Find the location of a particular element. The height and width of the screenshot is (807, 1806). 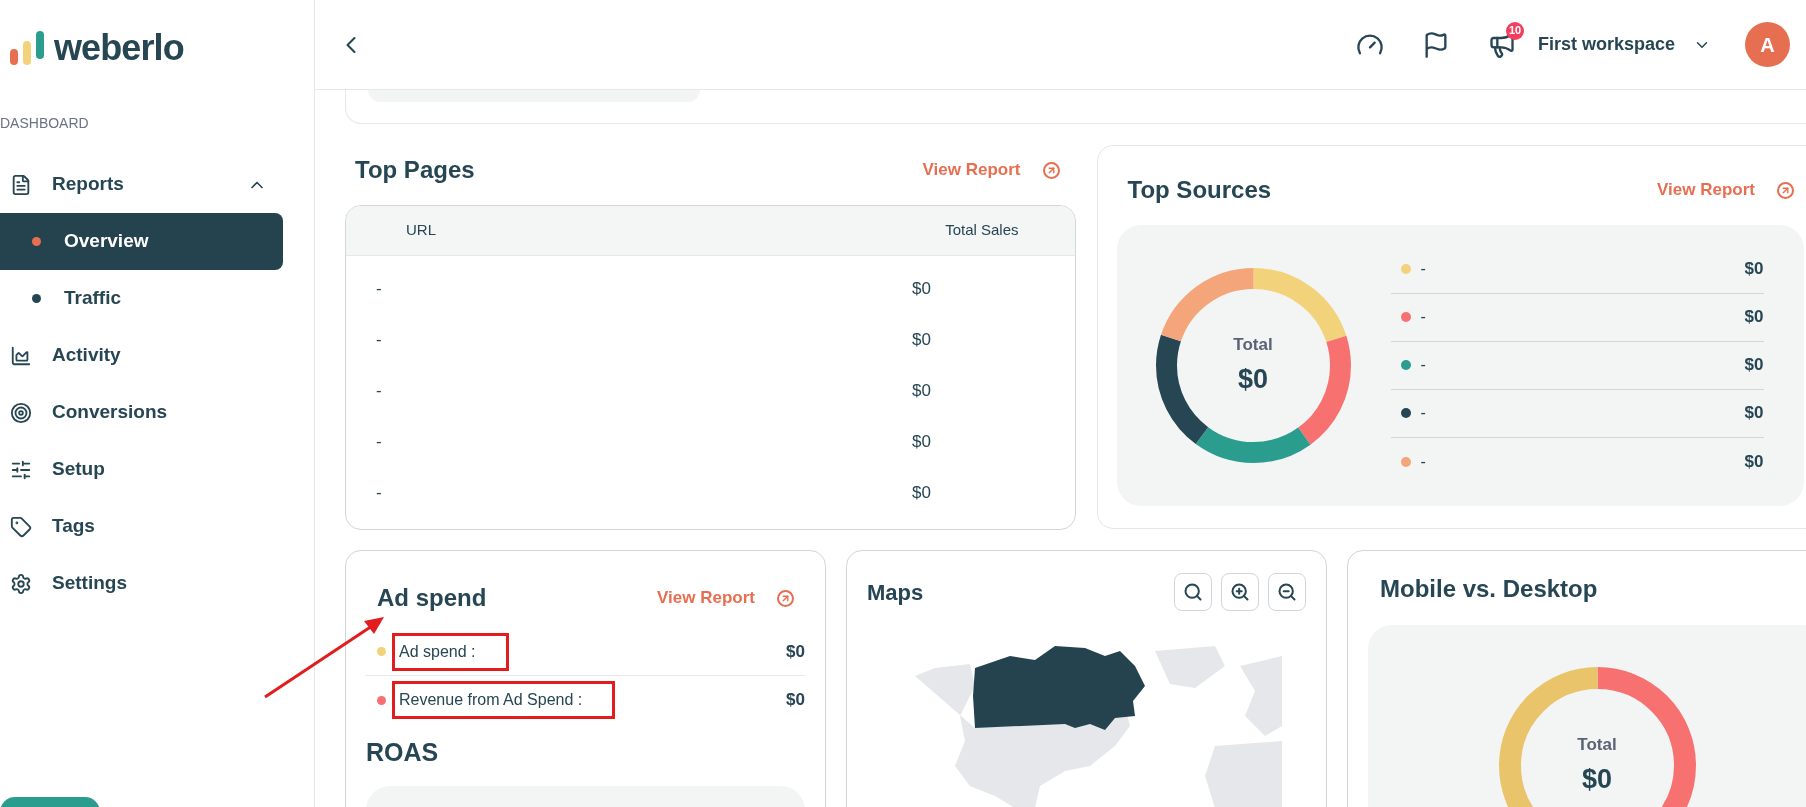

card-title: Maps is located at coordinates (895, 592).